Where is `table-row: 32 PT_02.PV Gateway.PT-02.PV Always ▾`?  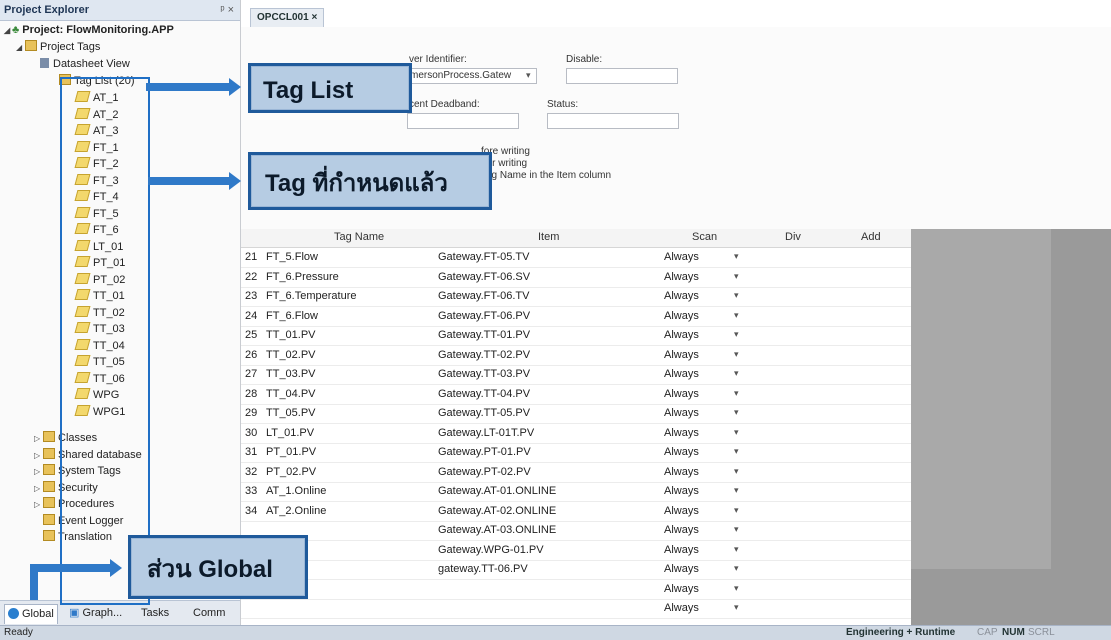 table-row: 32 PT_02.PV Gateway.PT-02.PV Always ▾ is located at coordinates (576, 473).